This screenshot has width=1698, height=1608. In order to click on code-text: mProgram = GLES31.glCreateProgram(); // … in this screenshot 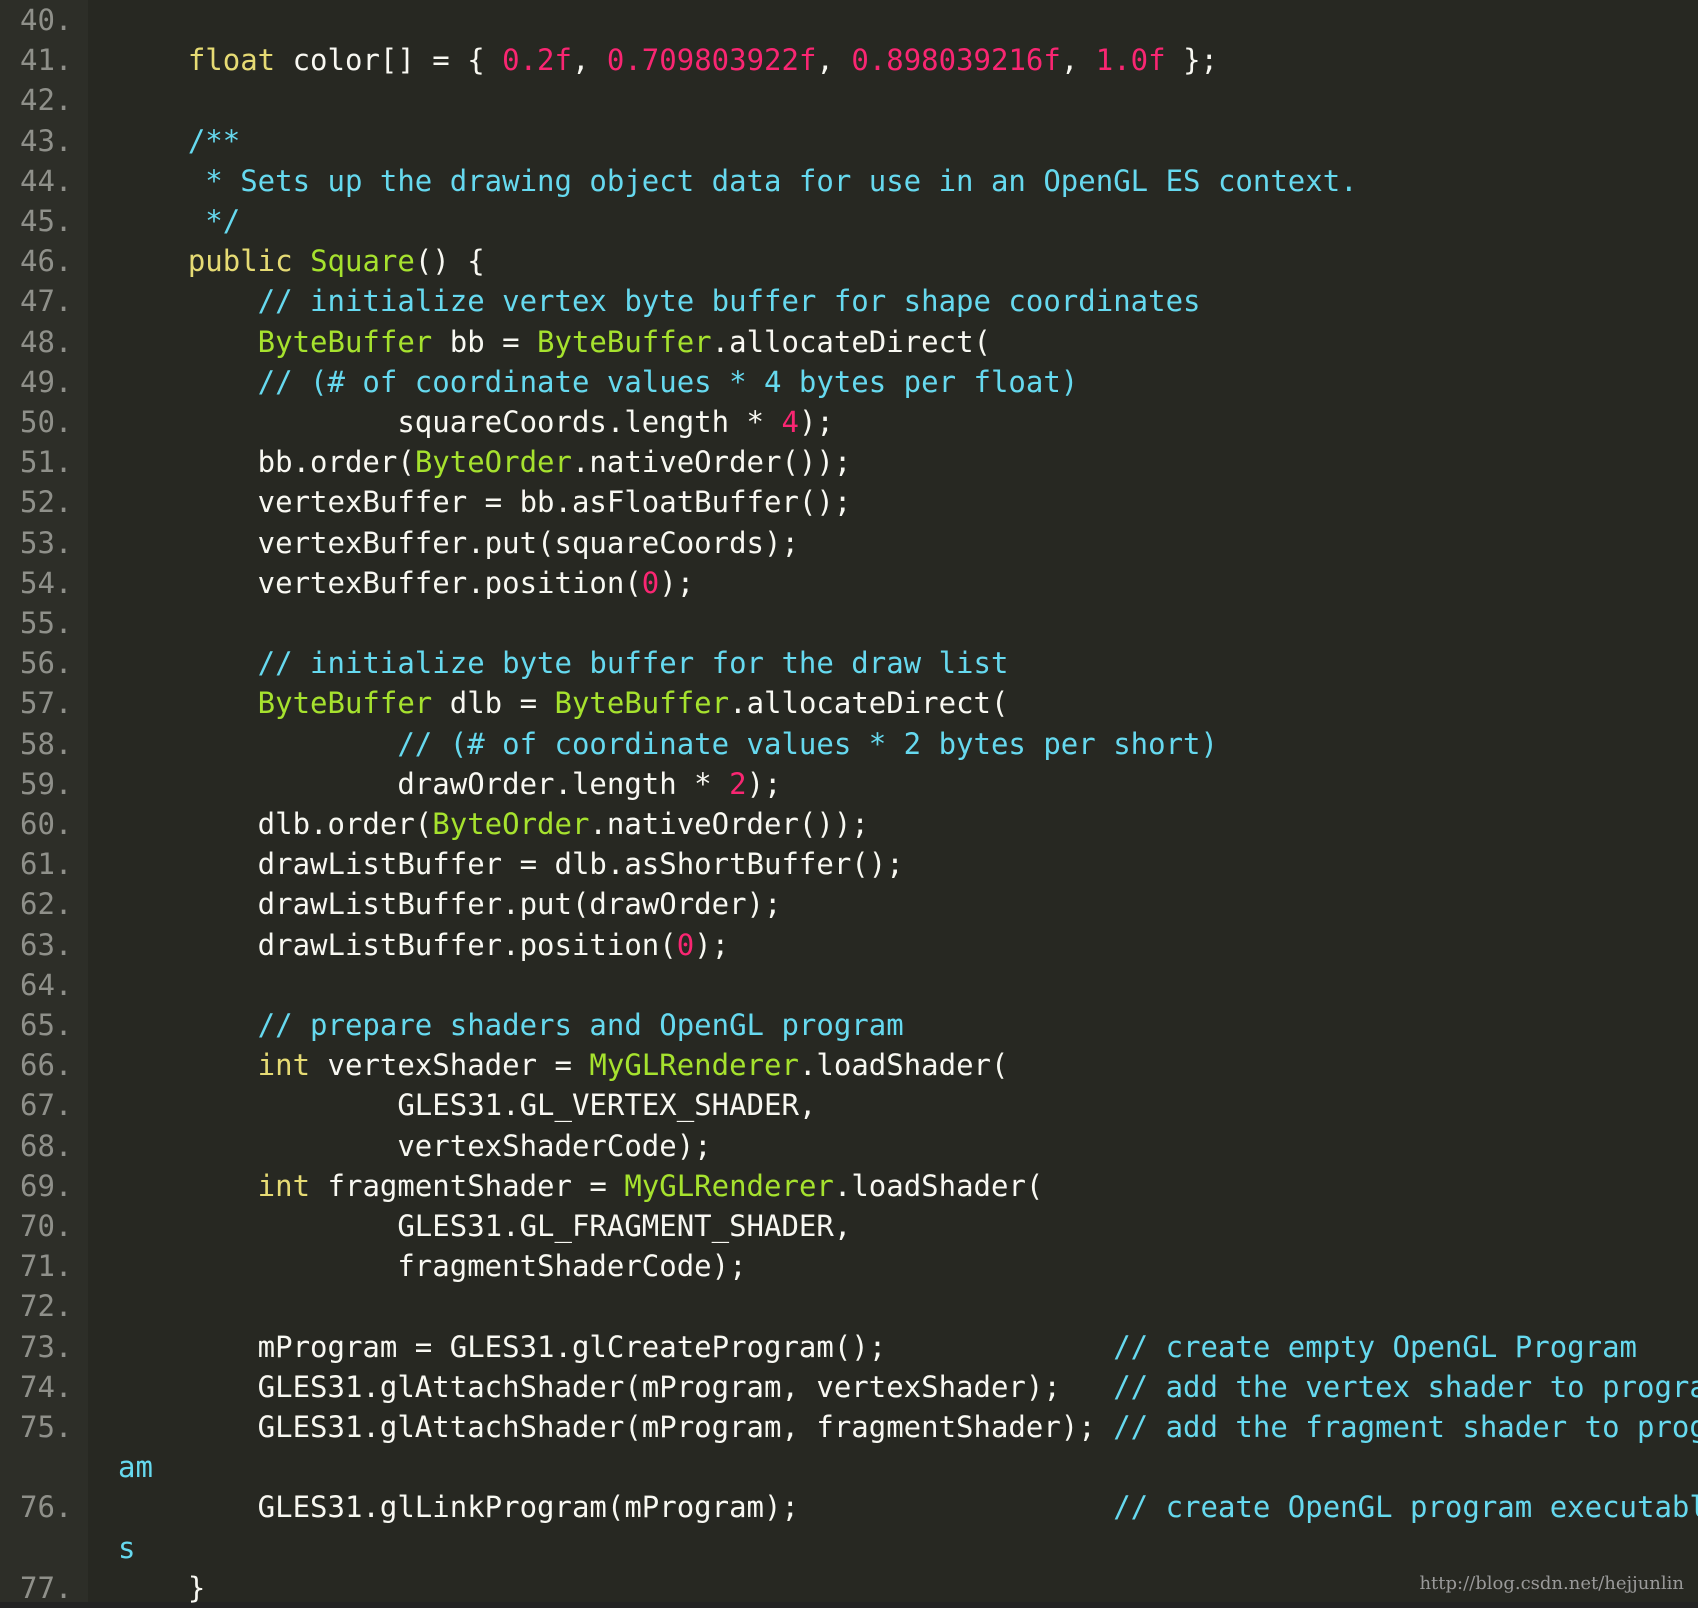, I will do `click(877, 1347)`.